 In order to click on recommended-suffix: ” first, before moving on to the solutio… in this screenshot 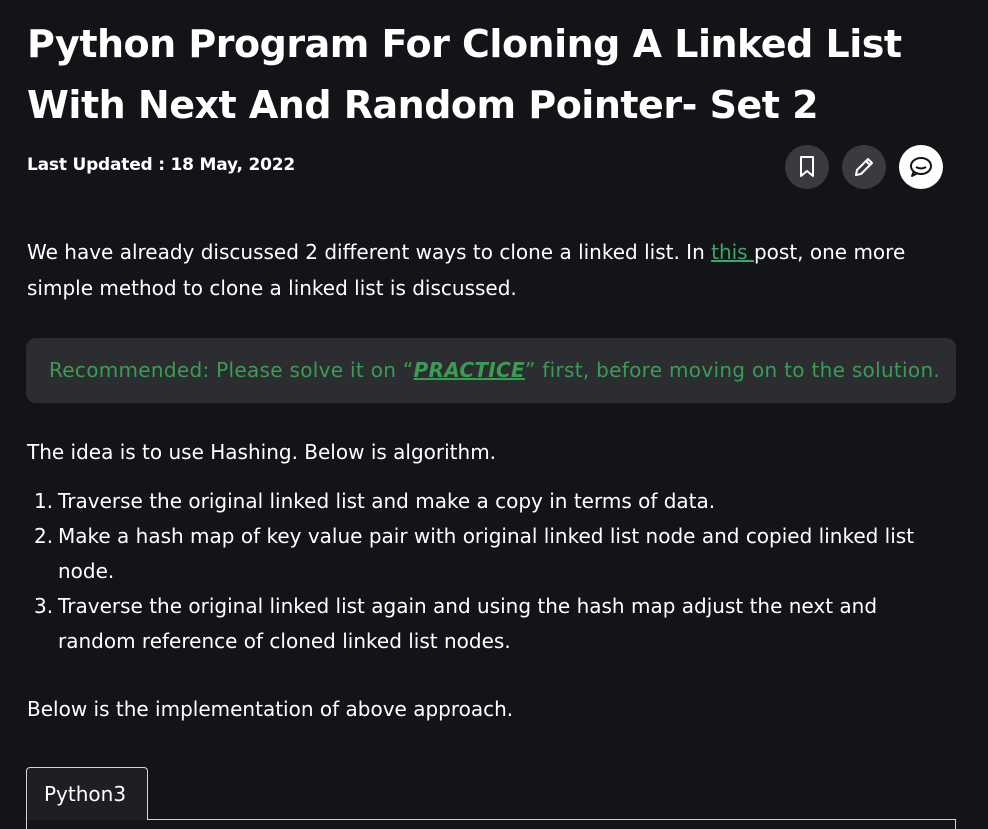, I will do `click(732, 370)`.